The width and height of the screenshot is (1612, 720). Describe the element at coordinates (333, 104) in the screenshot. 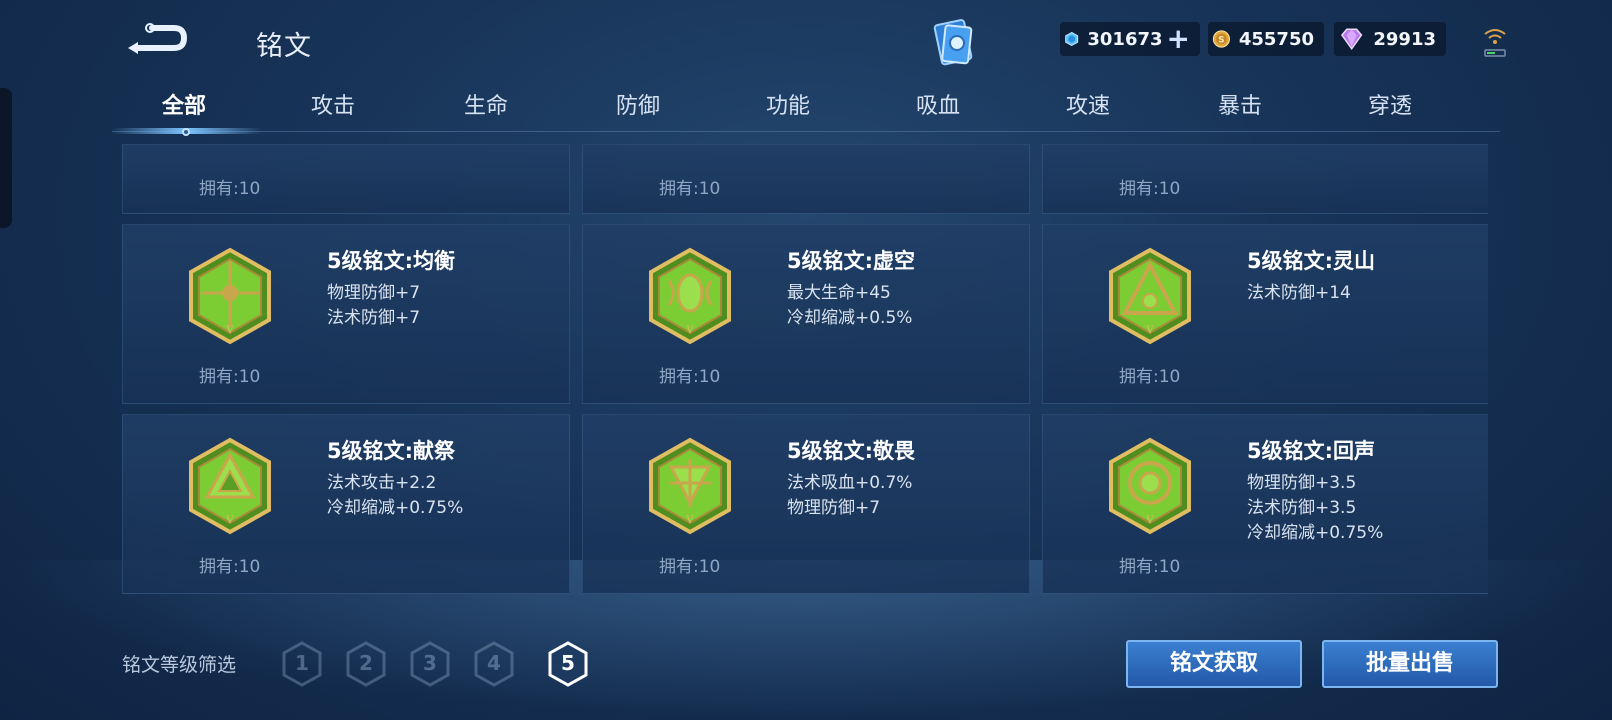

I see `tab-attack: 攻击` at that location.